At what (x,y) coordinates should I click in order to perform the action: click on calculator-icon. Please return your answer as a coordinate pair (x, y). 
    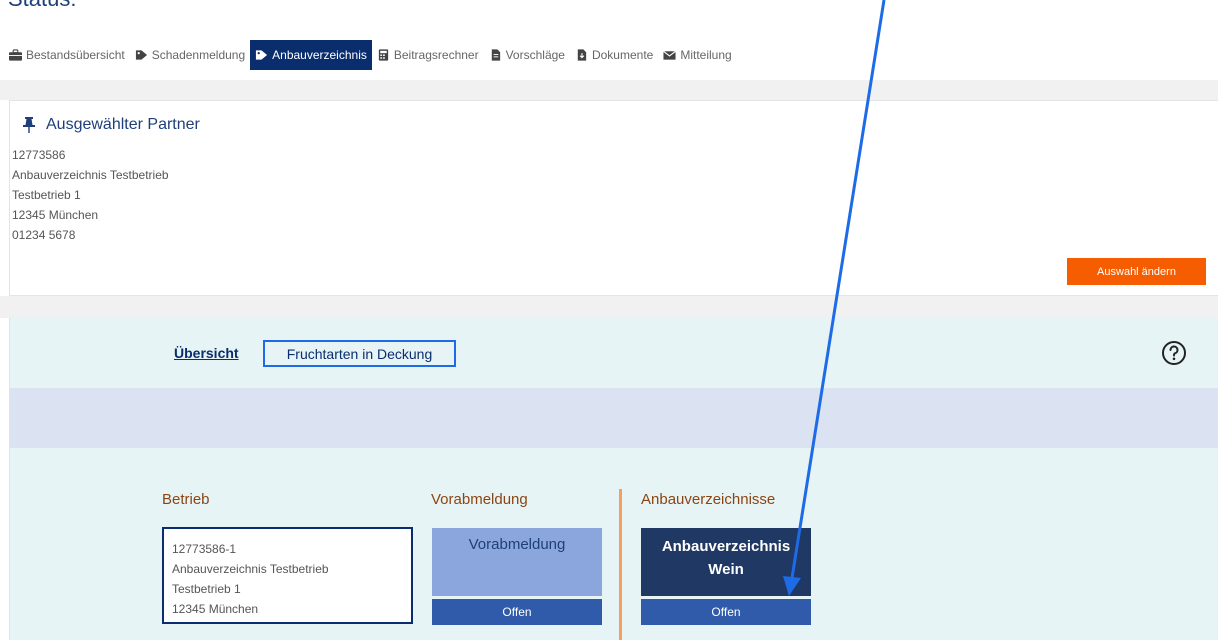
    Looking at the image, I should click on (383, 55).